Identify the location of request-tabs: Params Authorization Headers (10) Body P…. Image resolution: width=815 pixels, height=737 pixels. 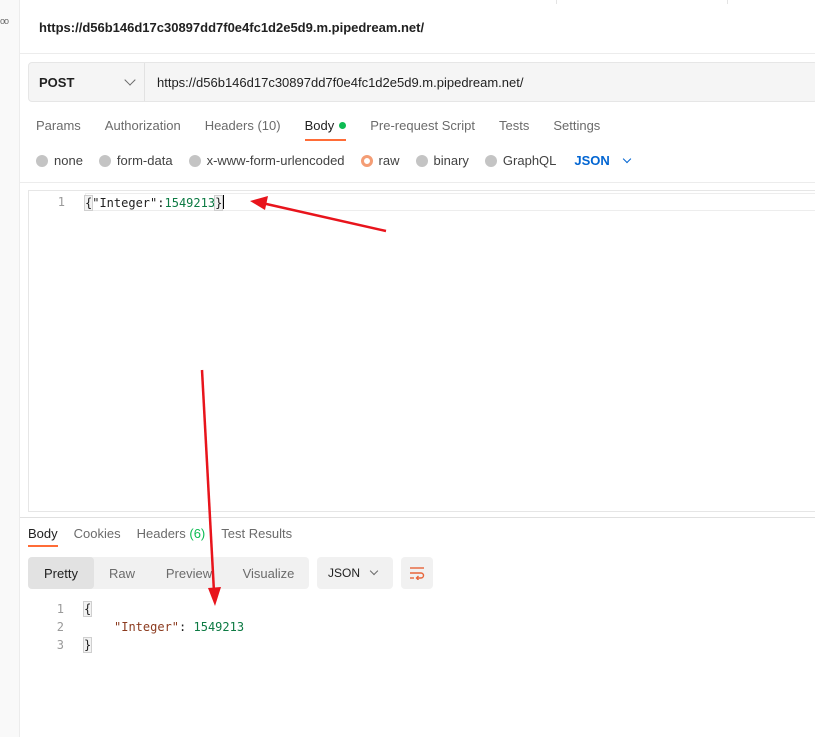
(330, 129).